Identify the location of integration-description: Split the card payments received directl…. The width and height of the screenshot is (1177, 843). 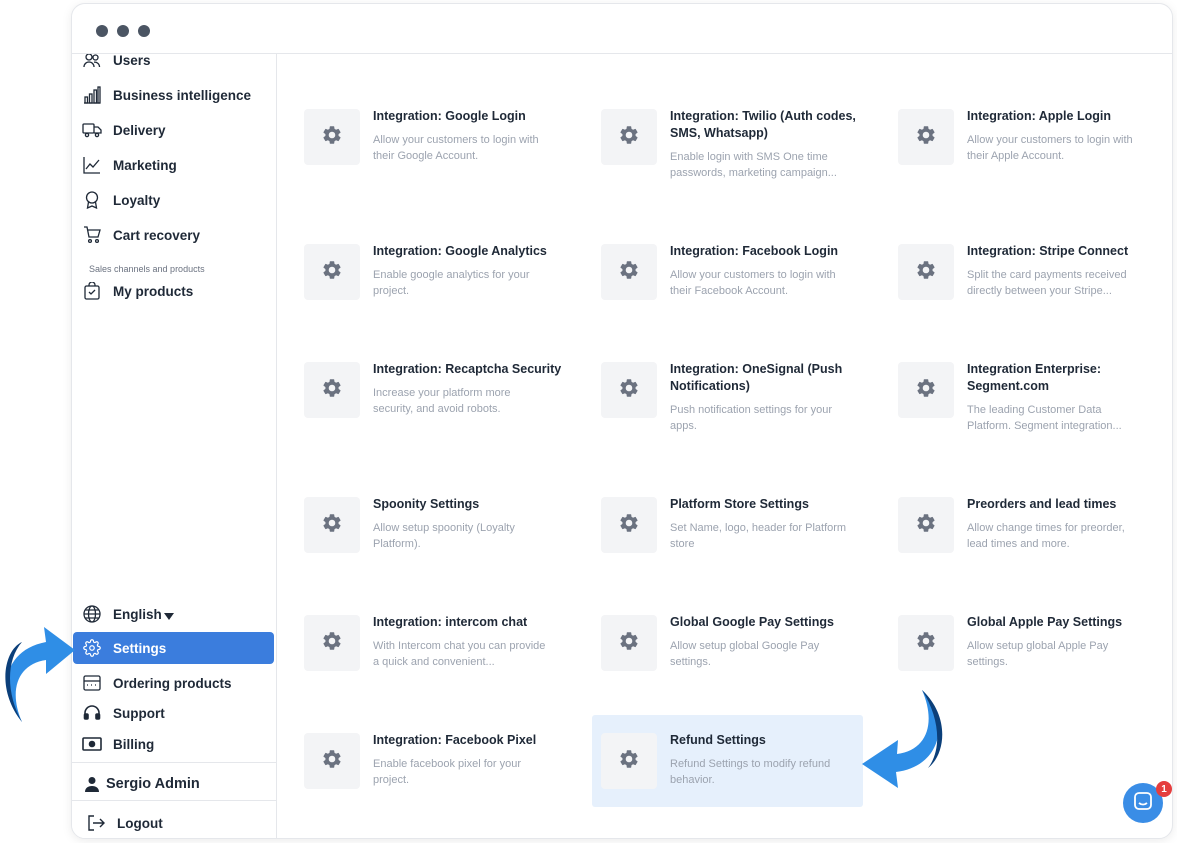
(1047, 283).